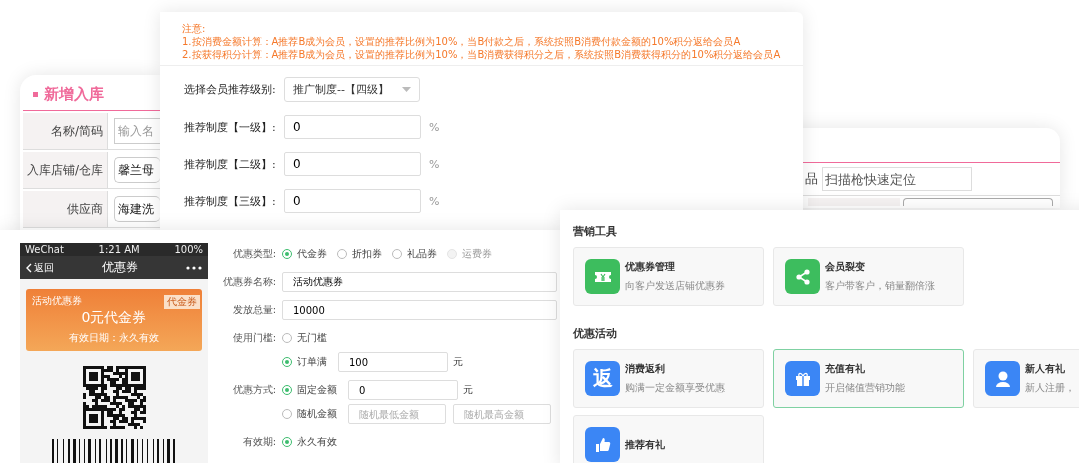  I want to click on carrier-text: WeChat, so click(44, 249).